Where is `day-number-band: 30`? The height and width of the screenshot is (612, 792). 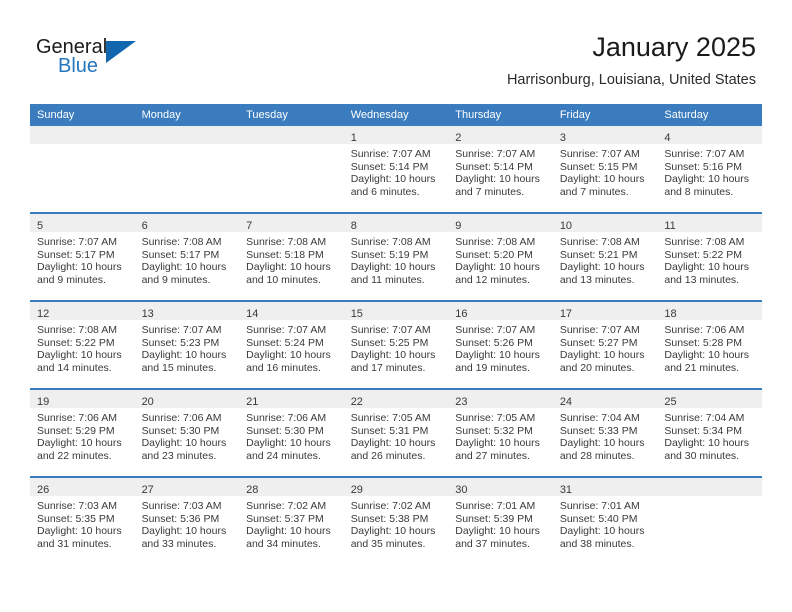 day-number-band: 30 is located at coordinates (500, 487).